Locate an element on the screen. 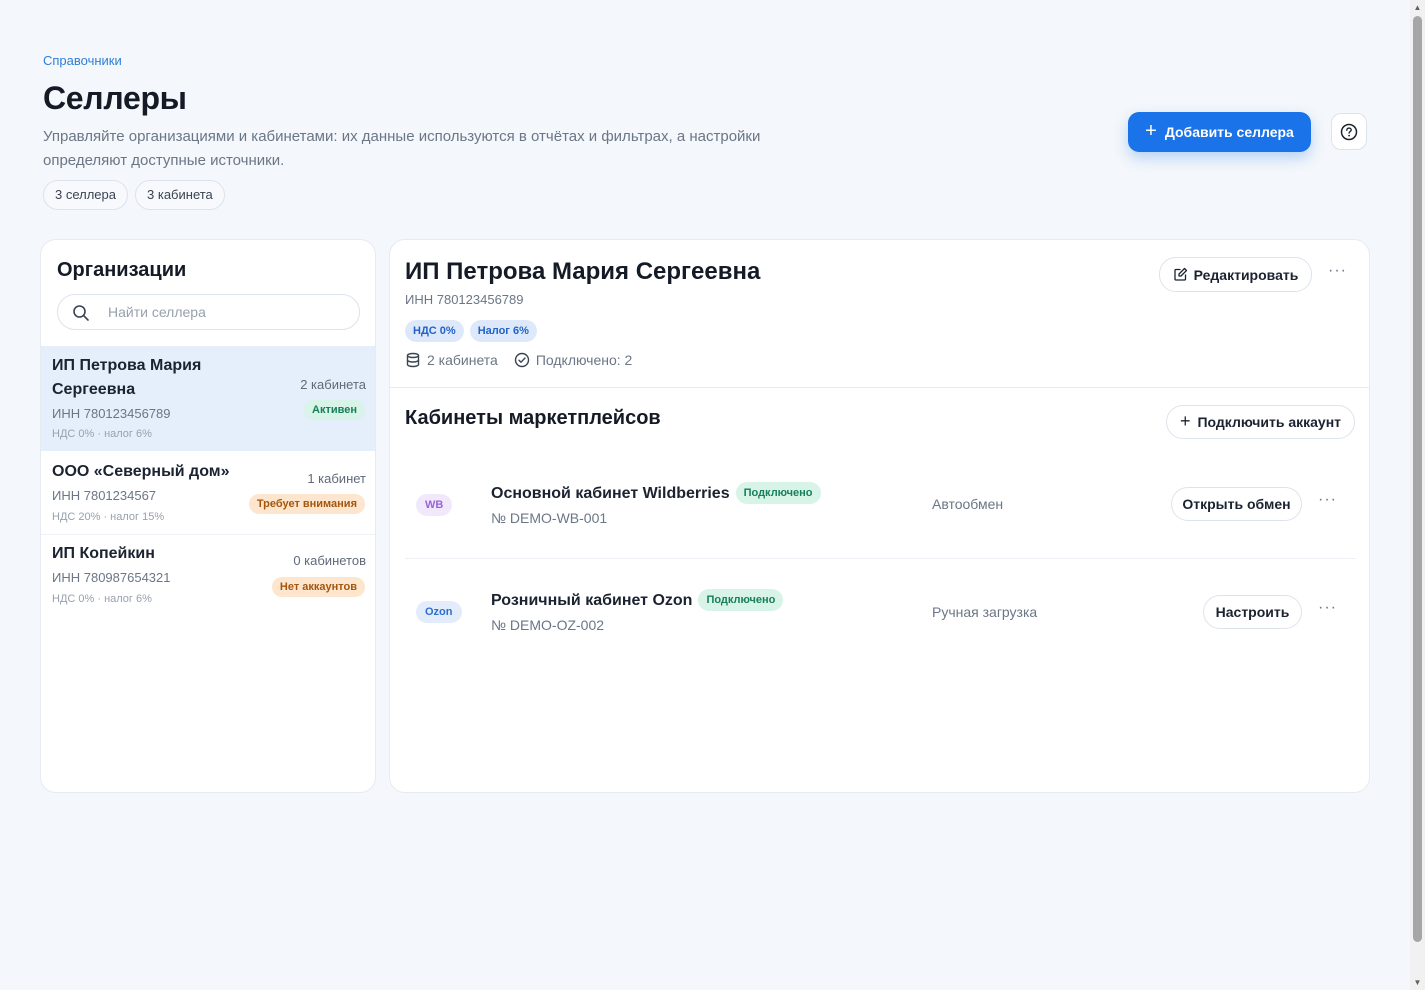  summary-chips: 3 селлера 3 кабинета is located at coordinates (134, 195).